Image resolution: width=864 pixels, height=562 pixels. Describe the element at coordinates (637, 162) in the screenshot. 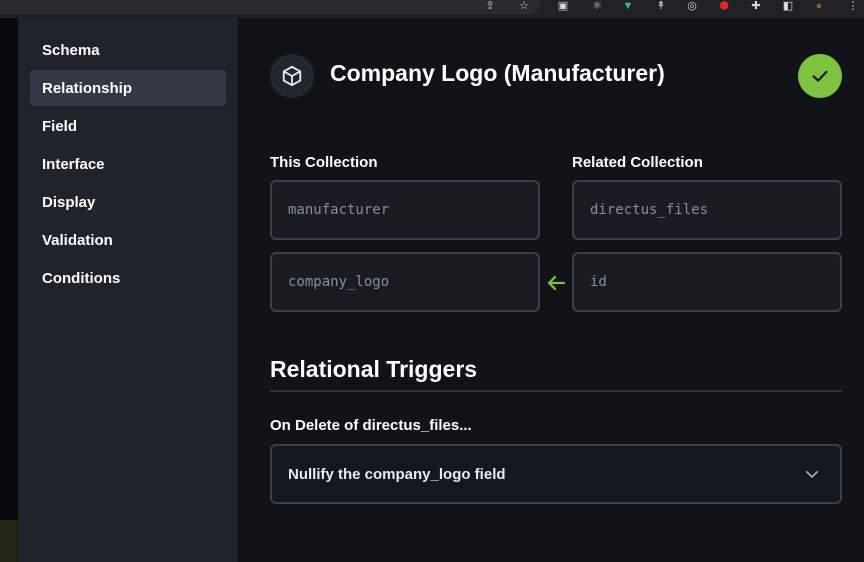

I see `related-collection-label: Related Collection` at that location.